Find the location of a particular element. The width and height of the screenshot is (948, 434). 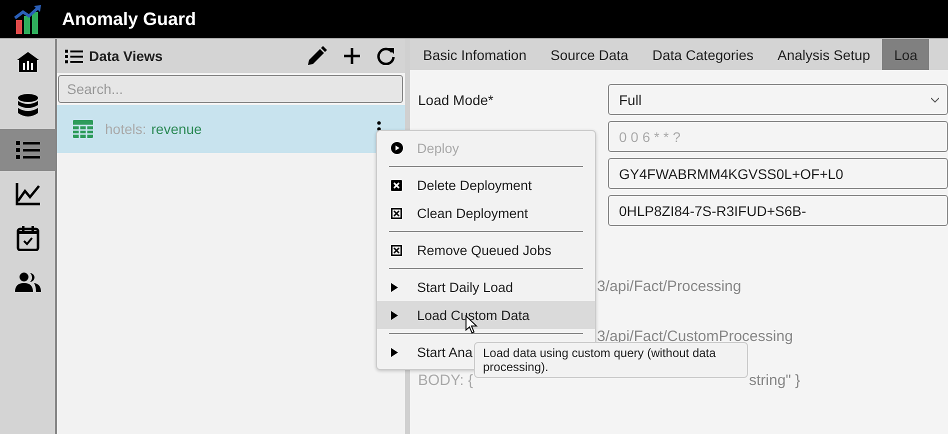

body-text: BODY: { is located at coordinates (446, 381).